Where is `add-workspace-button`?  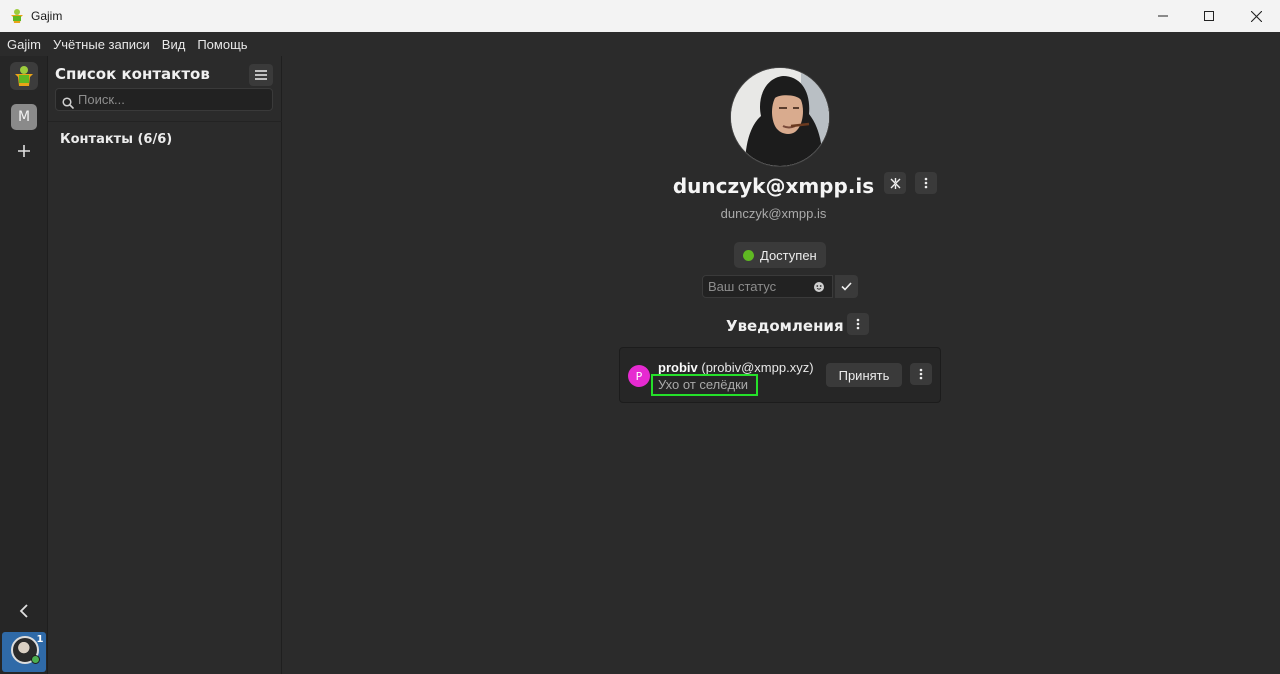
add-workspace-button is located at coordinates (24, 151).